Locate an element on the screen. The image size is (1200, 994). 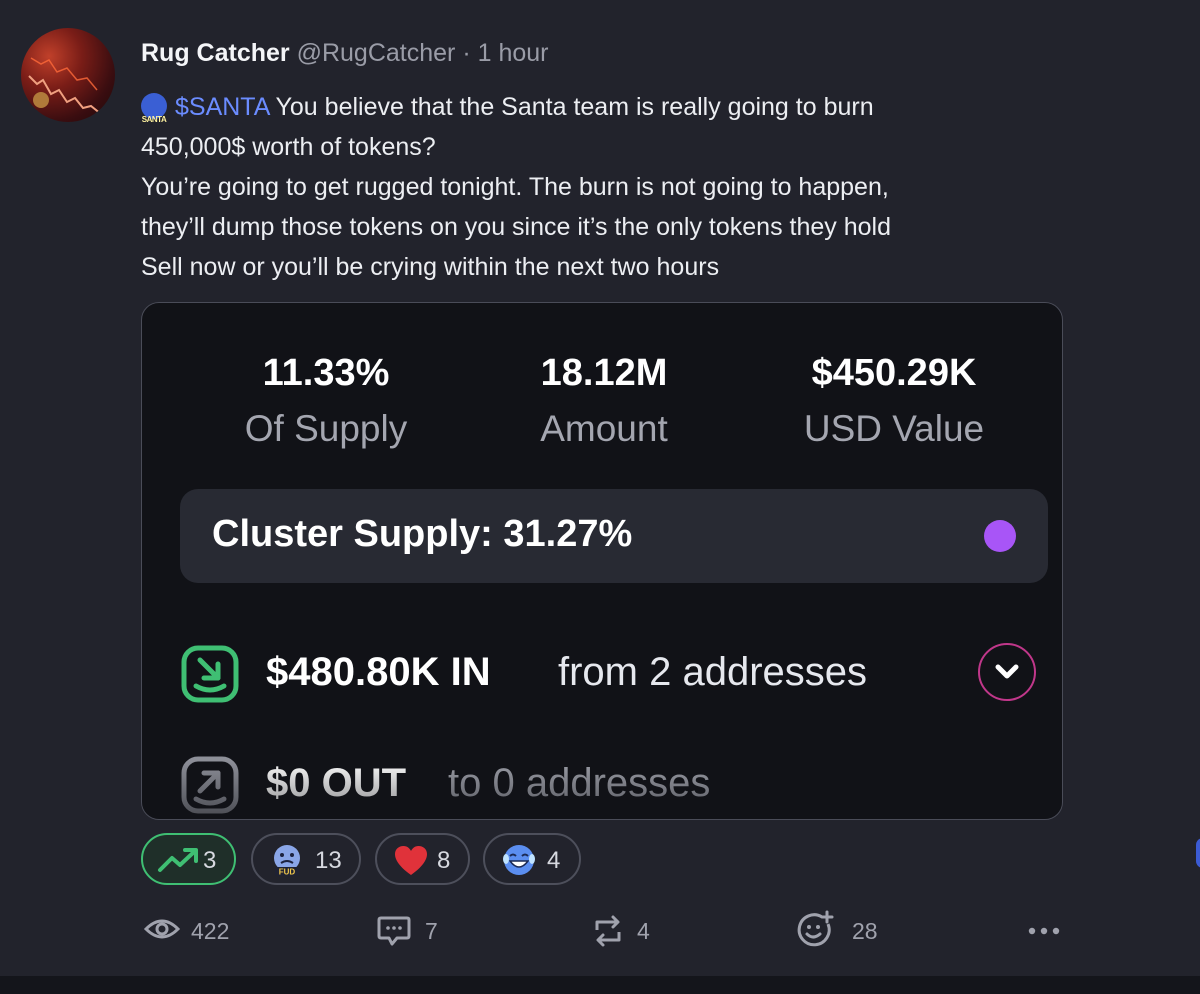
expand-button is located at coordinates (1007, 672).